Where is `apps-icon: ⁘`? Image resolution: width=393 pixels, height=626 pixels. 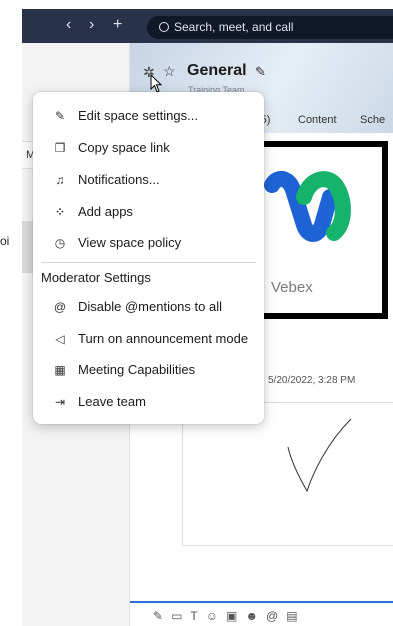
apps-icon: ⁘ is located at coordinates (60, 212).